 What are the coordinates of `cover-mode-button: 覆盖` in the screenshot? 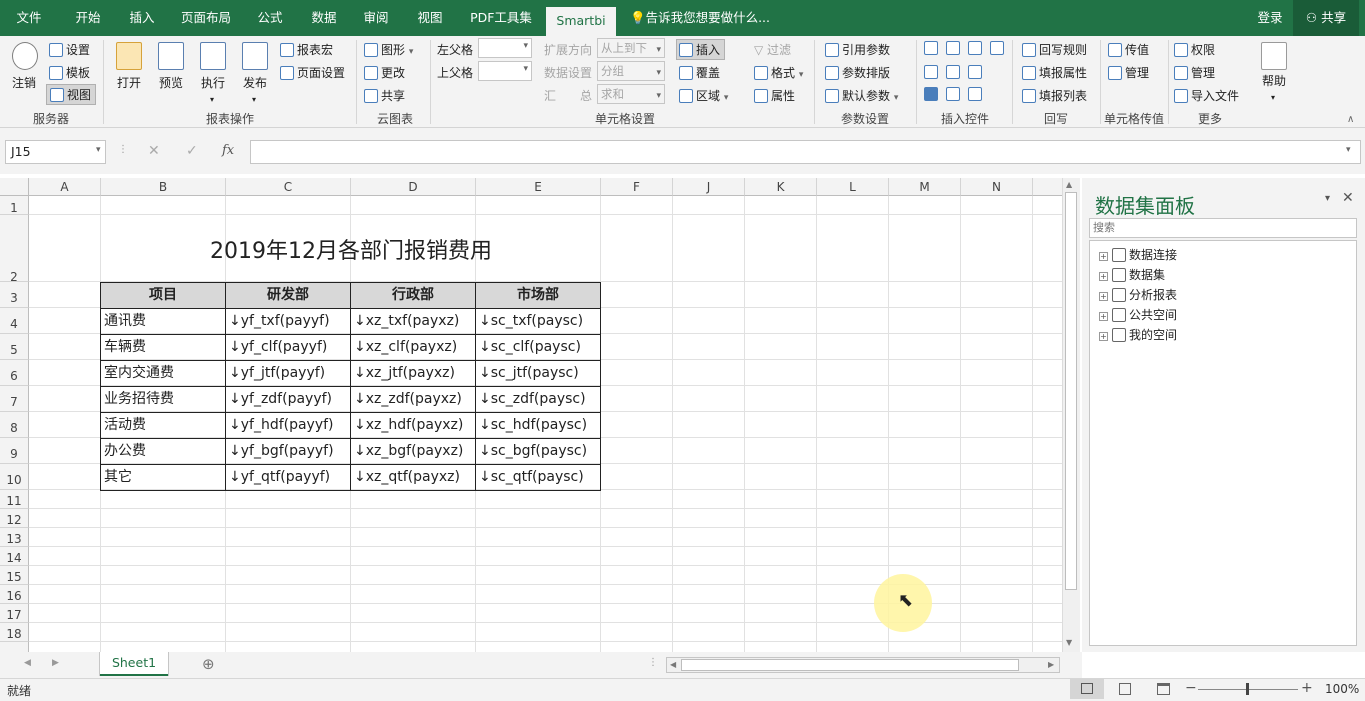 It's located at (699, 72).